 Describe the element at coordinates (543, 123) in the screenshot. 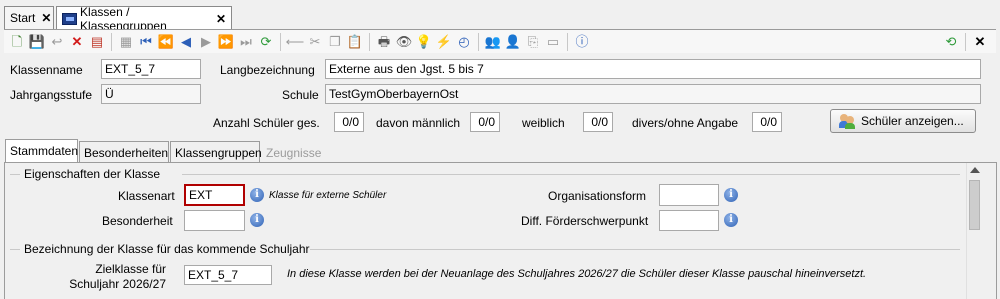

I see `weiblich-label: weiblich` at that location.